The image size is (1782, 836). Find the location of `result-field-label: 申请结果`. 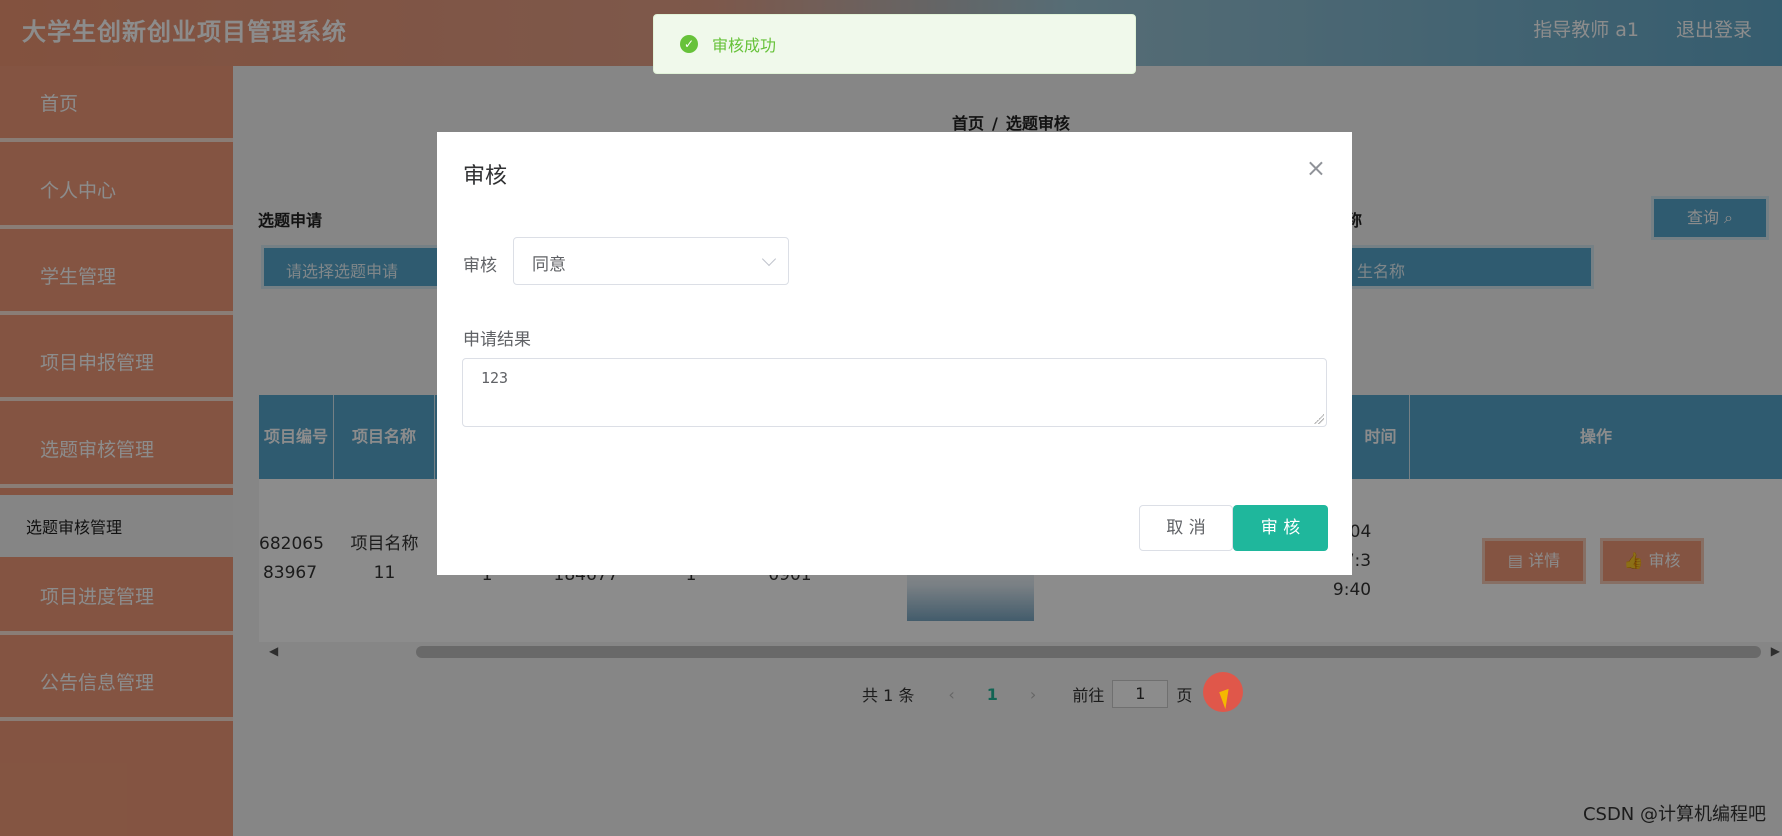

result-field-label: 申请结果 is located at coordinates (497, 340).